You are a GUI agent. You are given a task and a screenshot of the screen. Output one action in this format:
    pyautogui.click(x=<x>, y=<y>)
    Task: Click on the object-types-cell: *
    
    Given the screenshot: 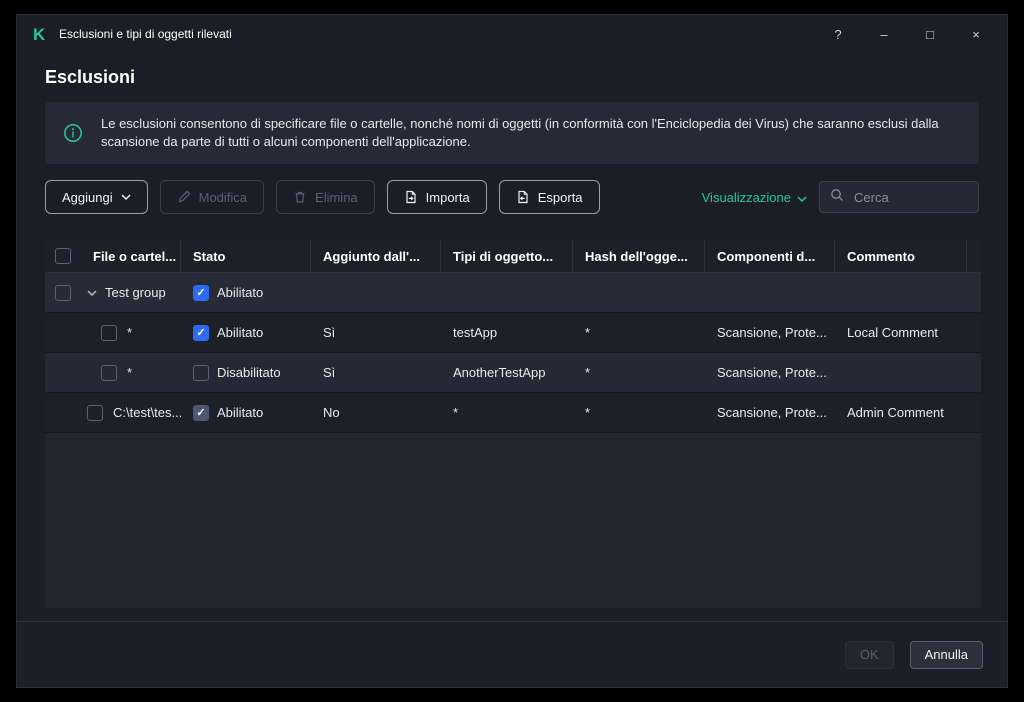 What is the action you would take?
    pyautogui.click(x=456, y=412)
    